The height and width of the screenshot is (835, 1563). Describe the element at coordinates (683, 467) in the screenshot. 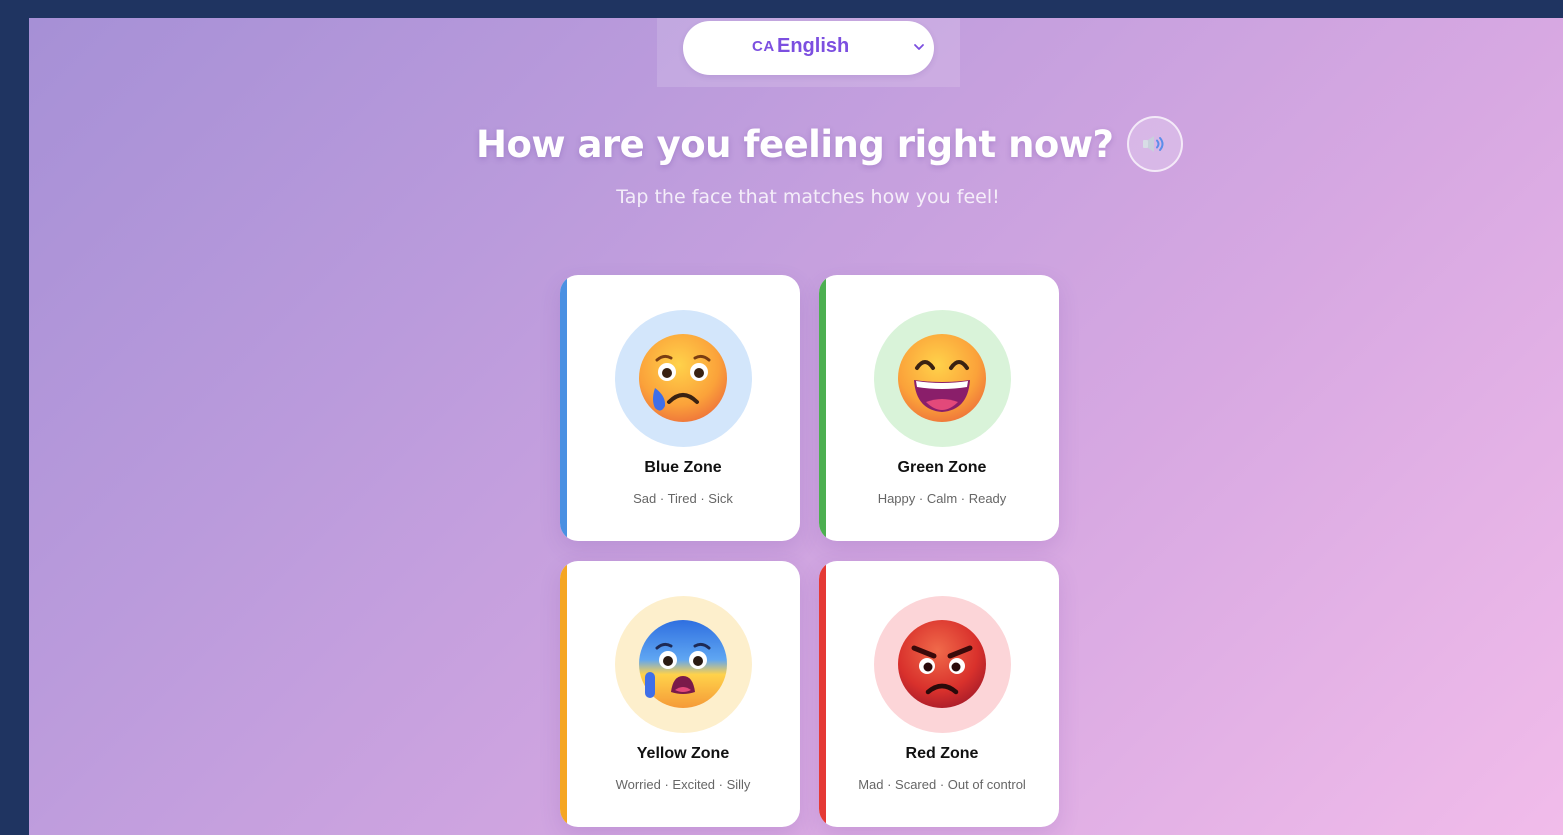

I see `zone-title: Blue Zone` at that location.